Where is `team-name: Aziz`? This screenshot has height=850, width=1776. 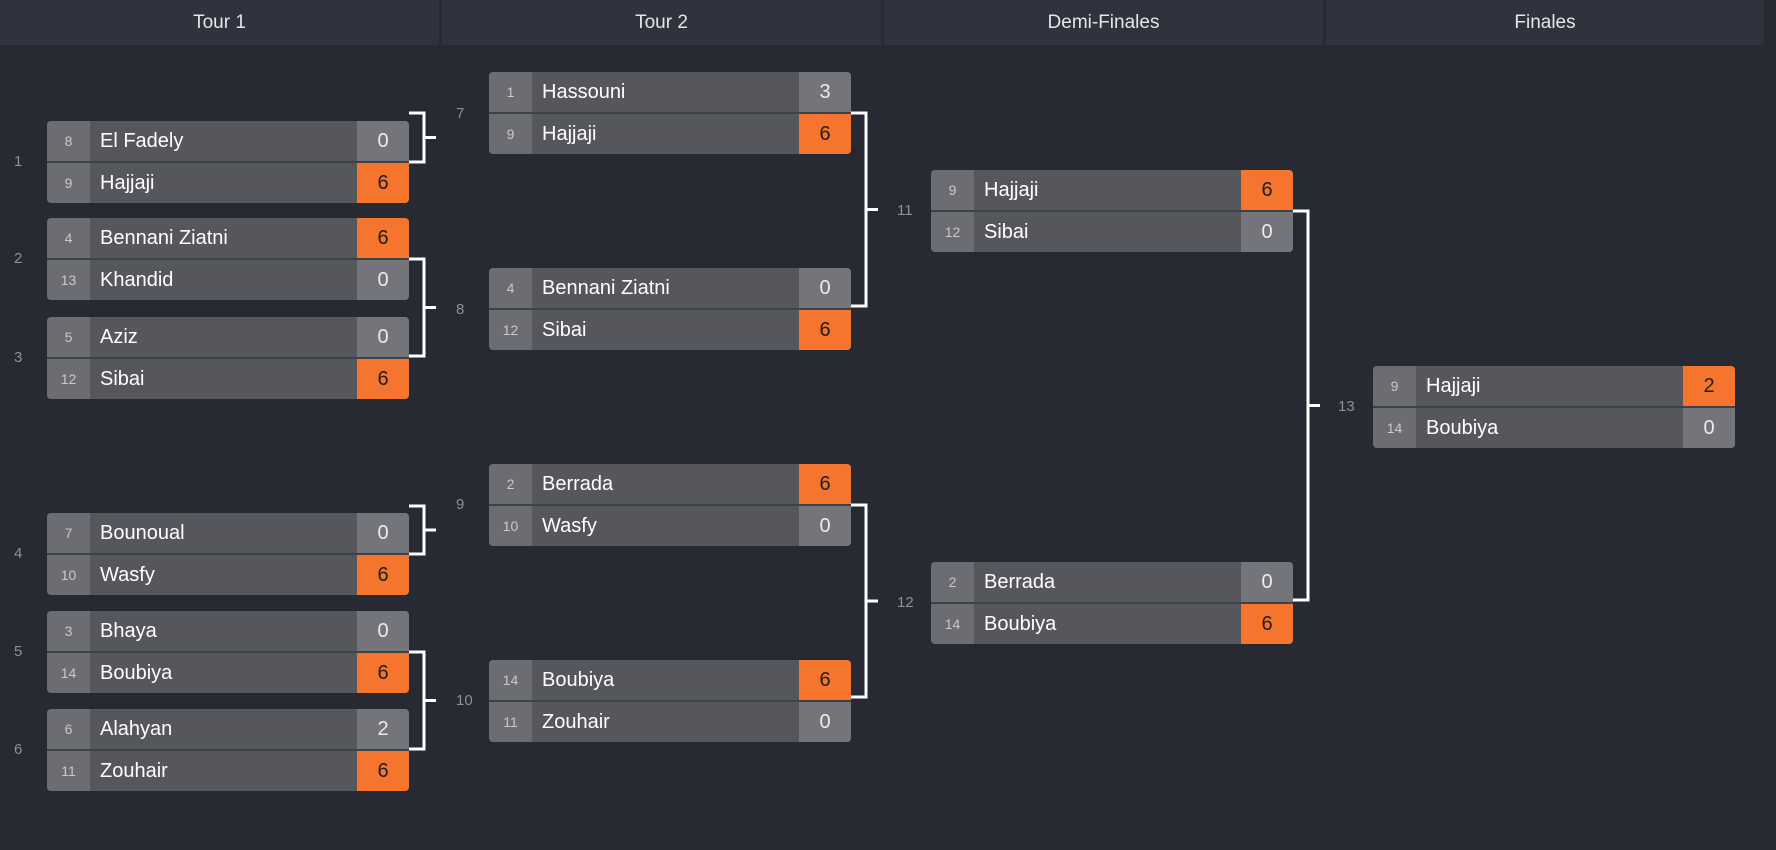 team-name: Aziz is located at coordinates (119, 337).